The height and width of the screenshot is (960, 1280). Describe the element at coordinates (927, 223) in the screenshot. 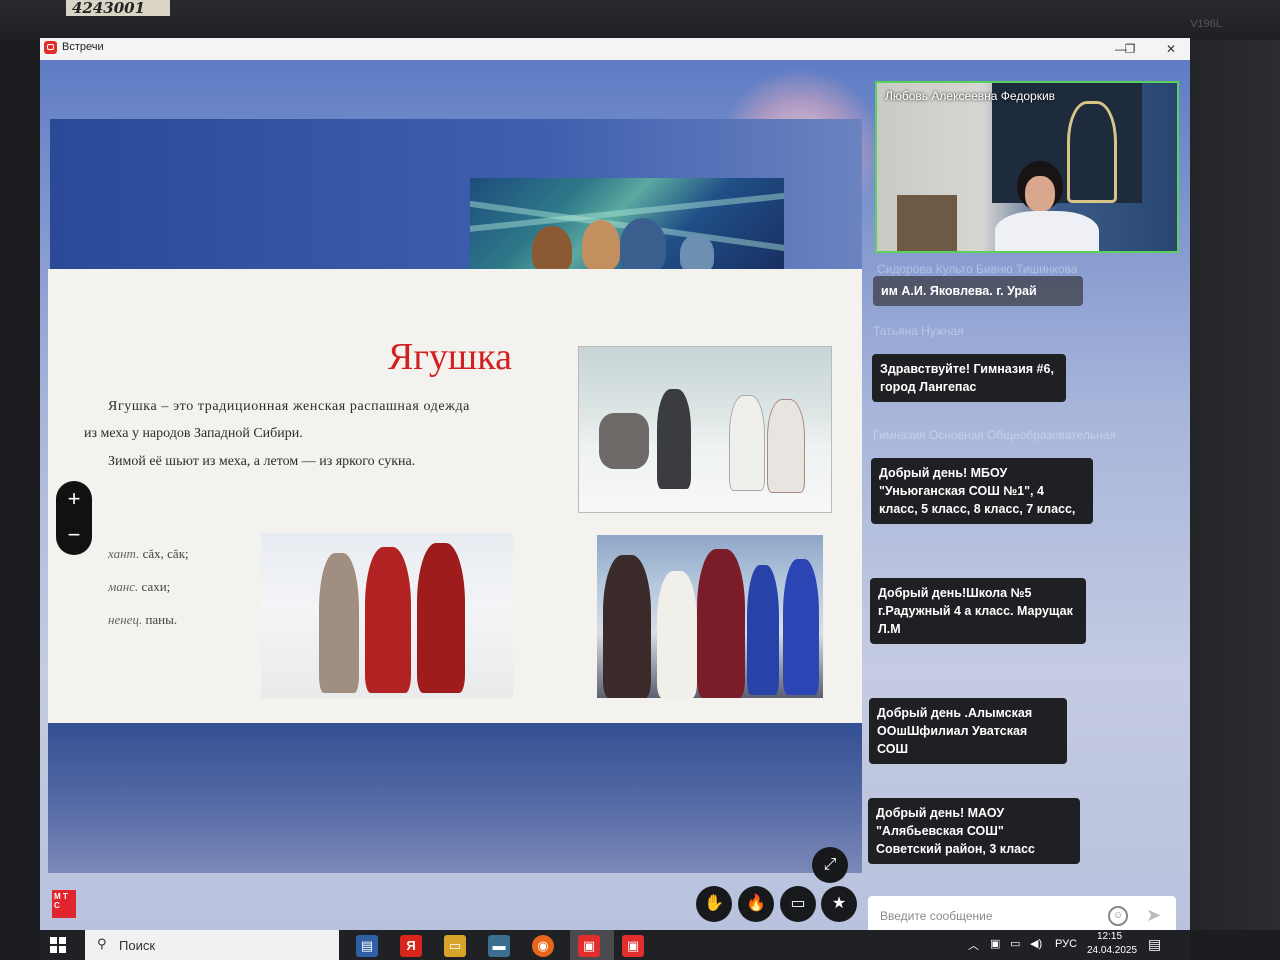

I see `bookshelf` at that location.